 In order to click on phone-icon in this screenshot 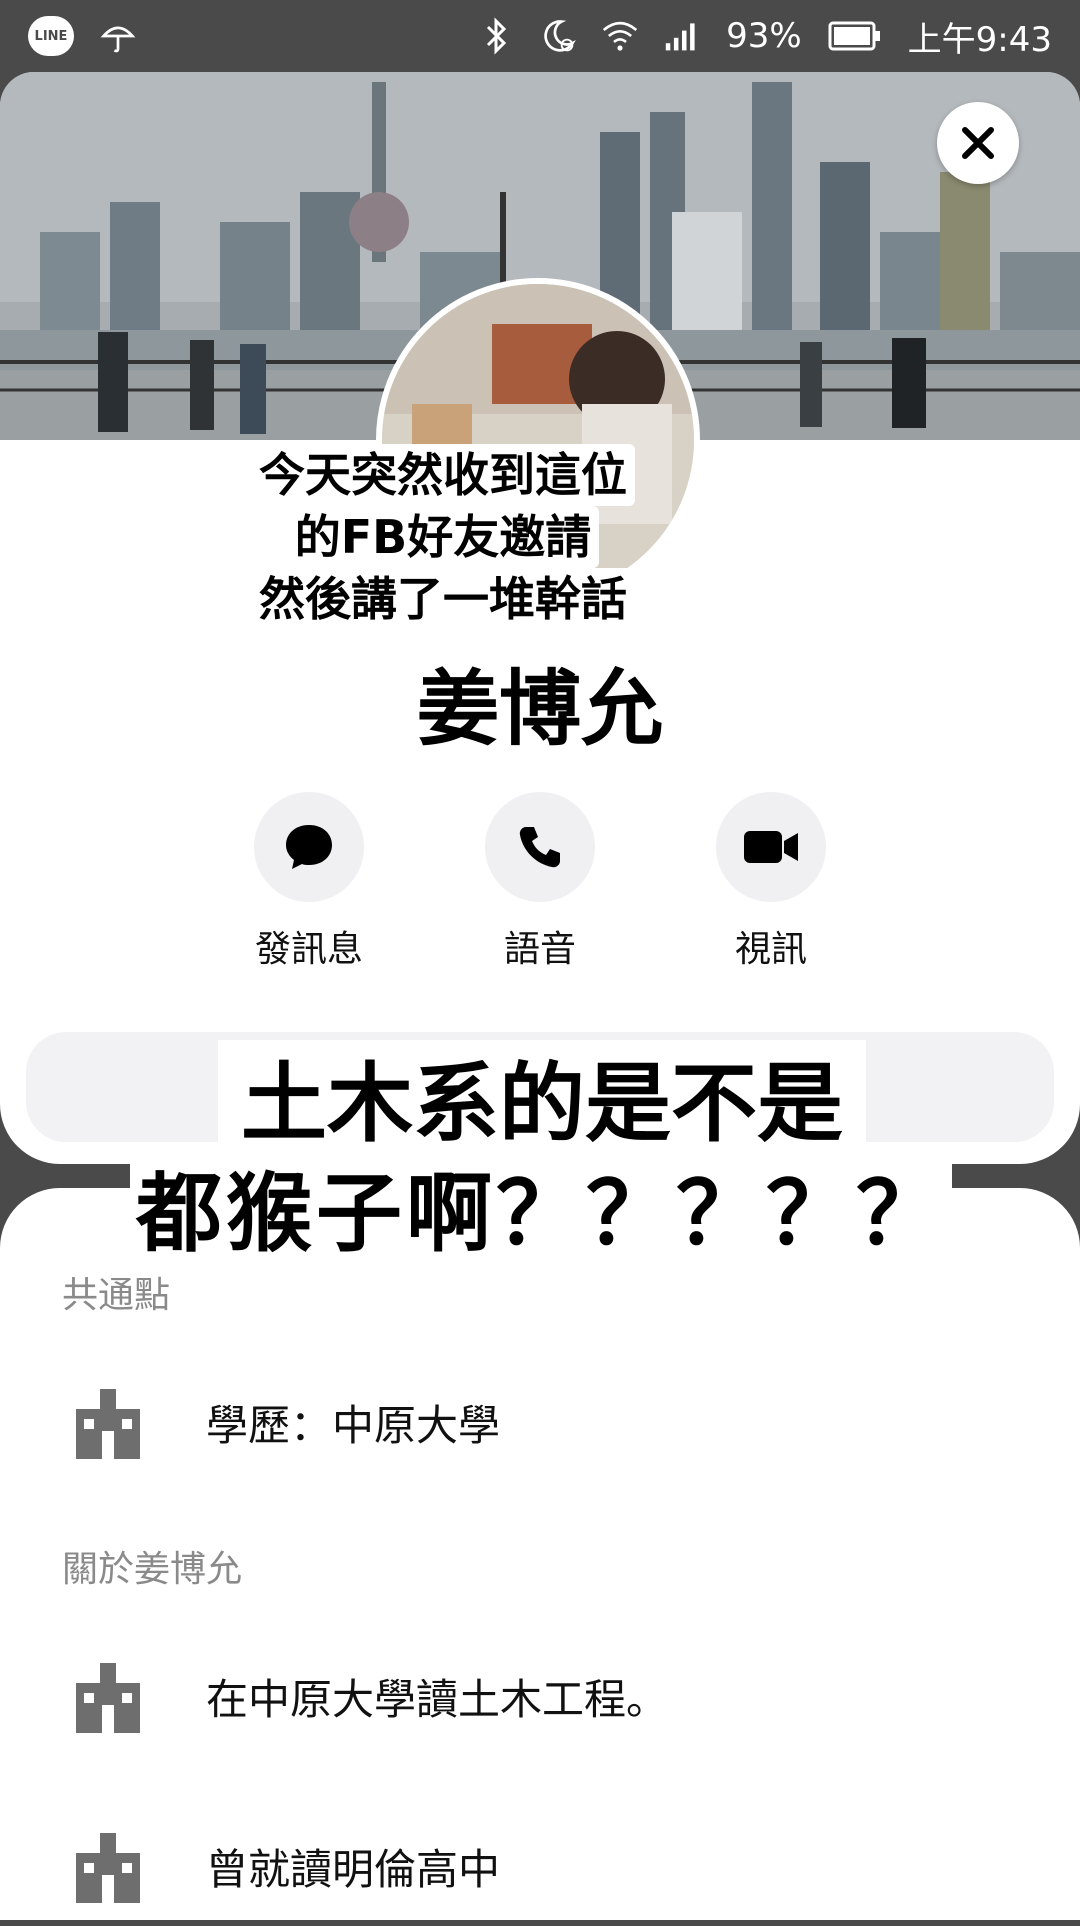, I will do `click(539, 847)`.